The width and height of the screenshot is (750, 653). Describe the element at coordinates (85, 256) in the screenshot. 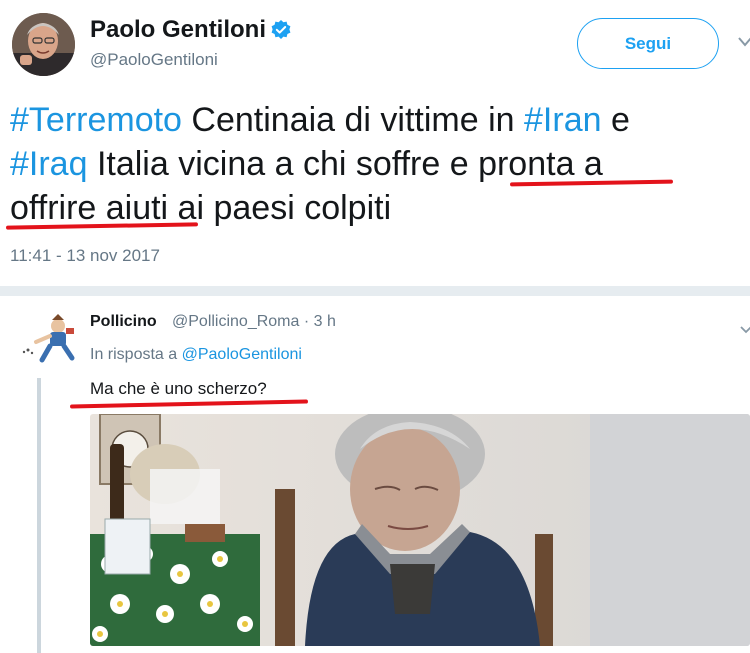

I see `timestamp: 11:41 - 13 nov 2017` at that location.